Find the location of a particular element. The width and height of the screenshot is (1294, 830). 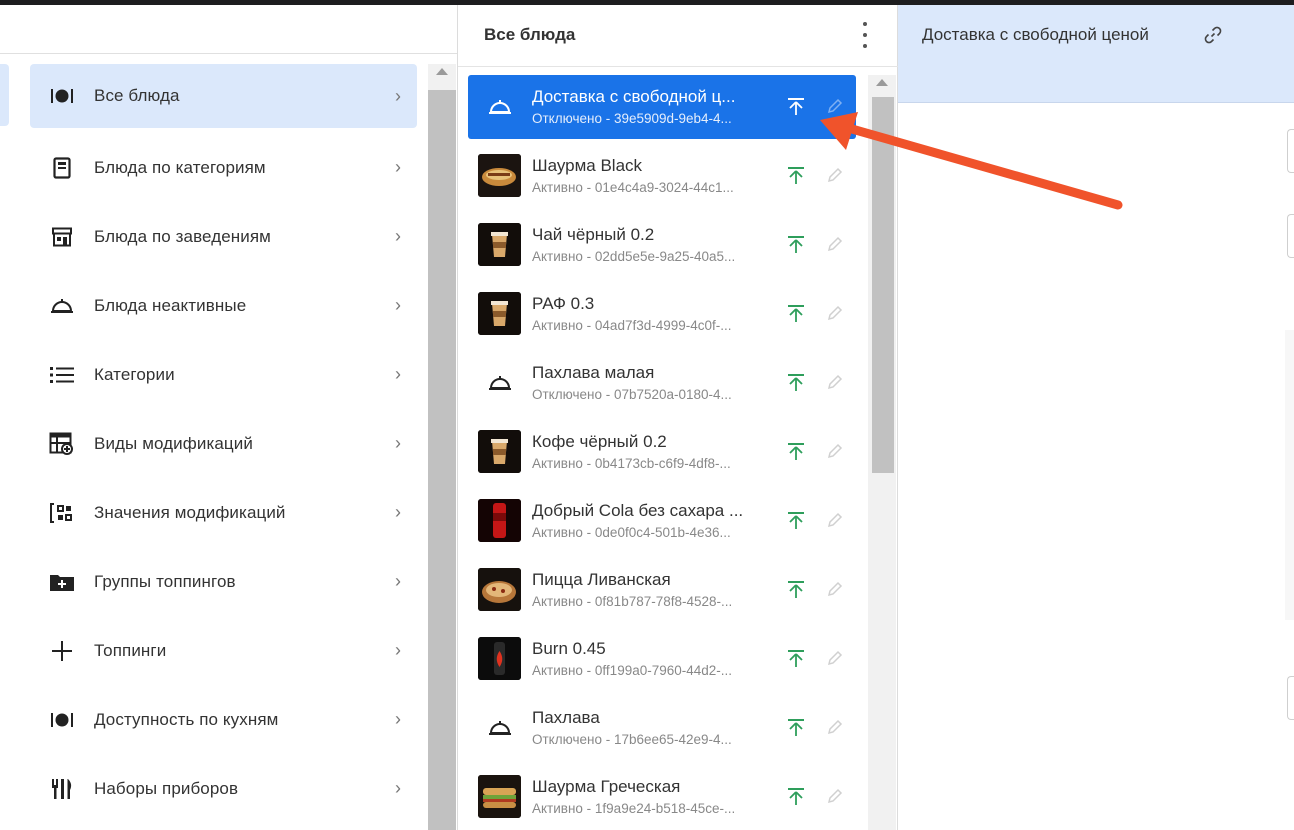

left-scrollbar is located at coordinates (442, 447).